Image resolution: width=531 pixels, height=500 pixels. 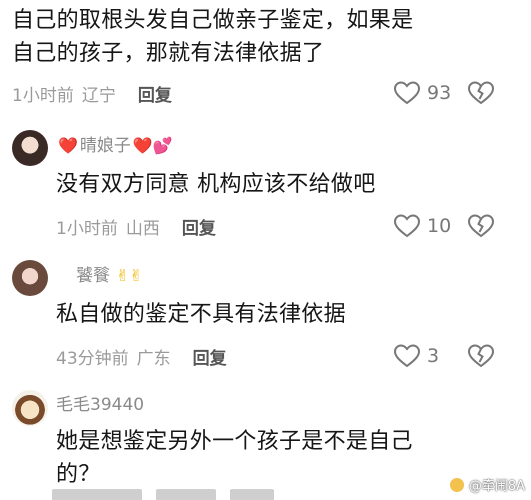 What do you see at coordinates (68, 145) in the screenshot?
I see `heart-emoji-icon: ❤️` at bounding box center [68, 145].